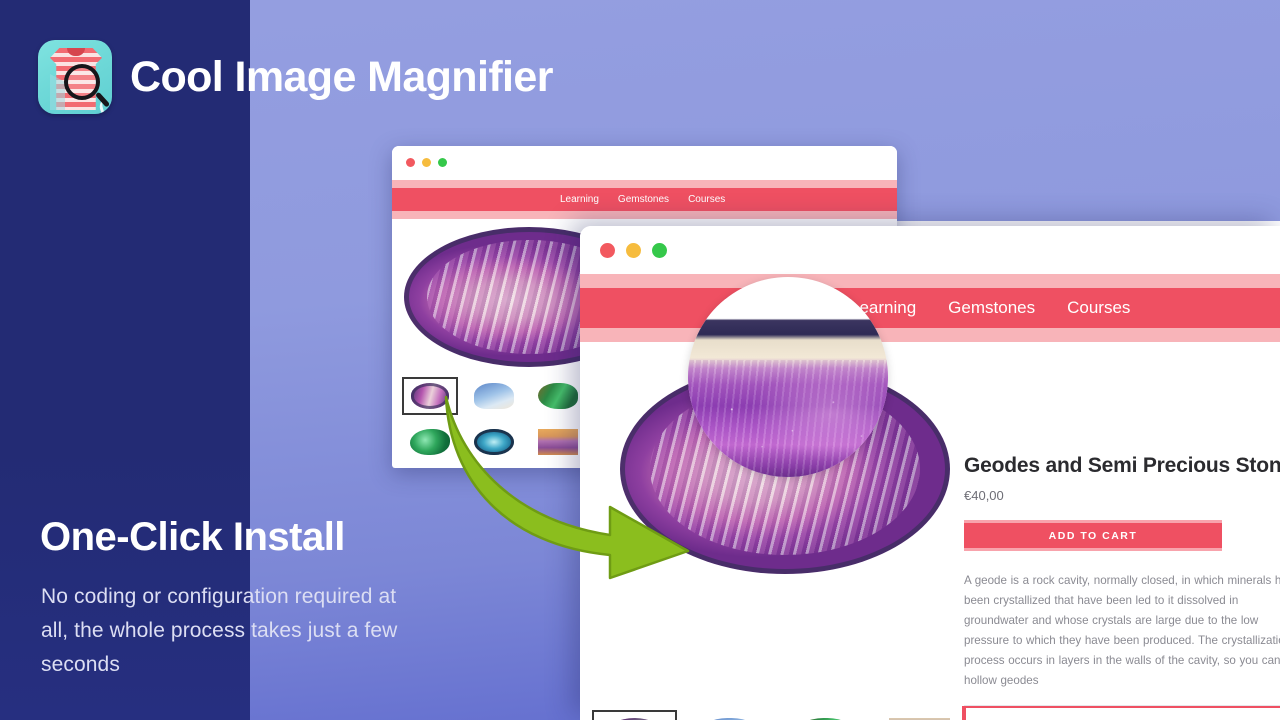 This screenshot has height=720, width=1280. I want to click on back-navbar: Learning Gemstones Courses, so click(644, 199).